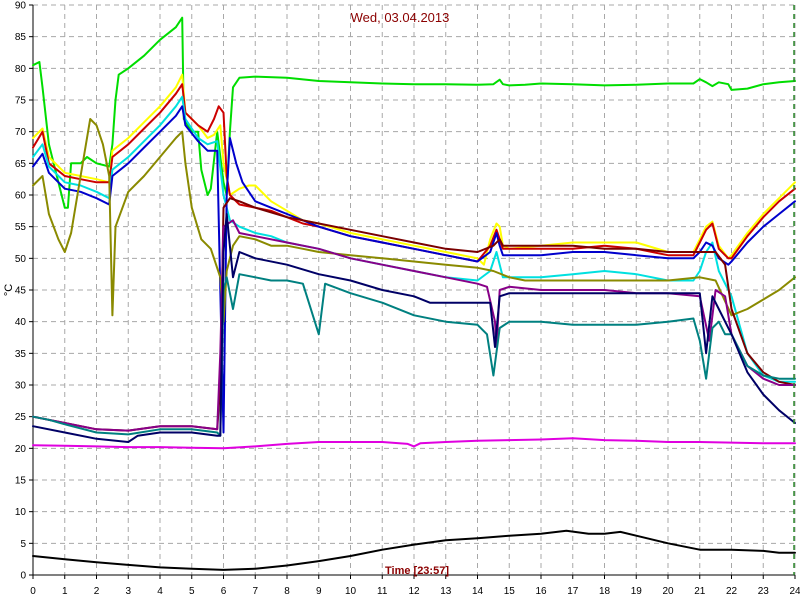 The height and width of the screenshot is (600, 800). Describe the element at coordinates (478, 591) in the screenshot. I see `x-tick-label: 14` at that location.